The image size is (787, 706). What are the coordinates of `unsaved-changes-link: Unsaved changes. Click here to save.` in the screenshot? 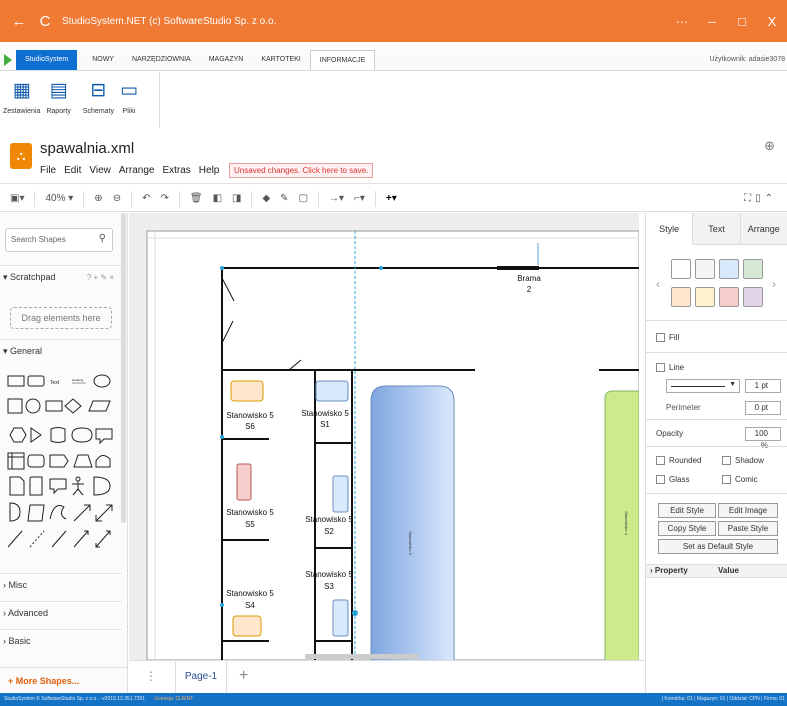 It's located at (301, 170).